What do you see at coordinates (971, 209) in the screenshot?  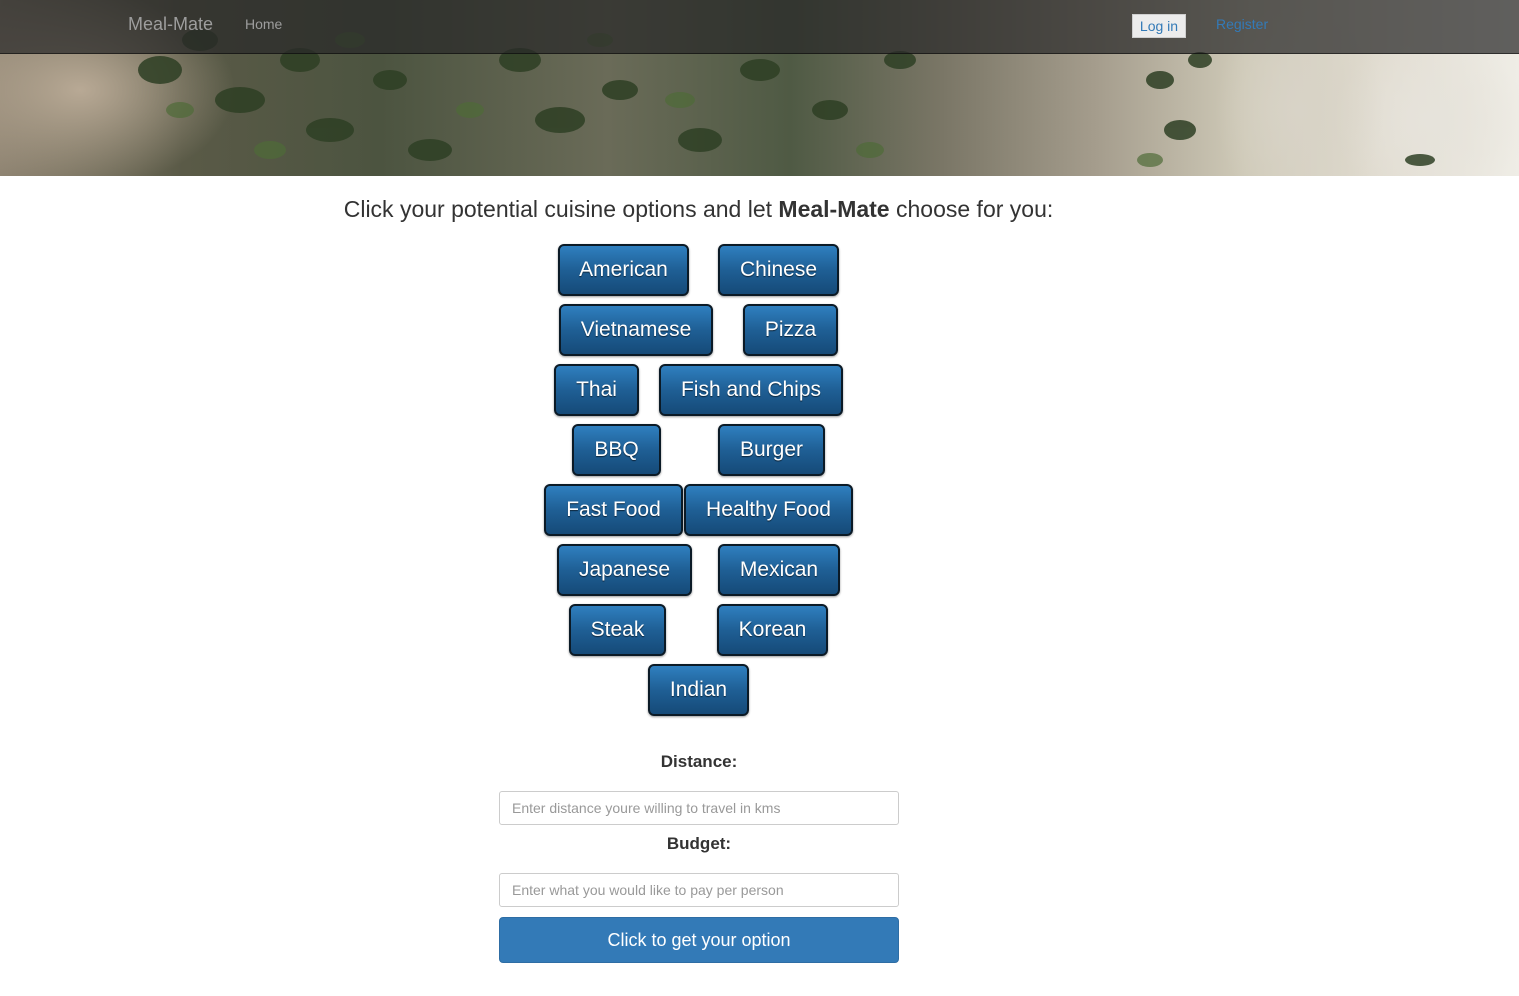 I see `heading-suffix: choose for you:` at bounding box center [971, 209].